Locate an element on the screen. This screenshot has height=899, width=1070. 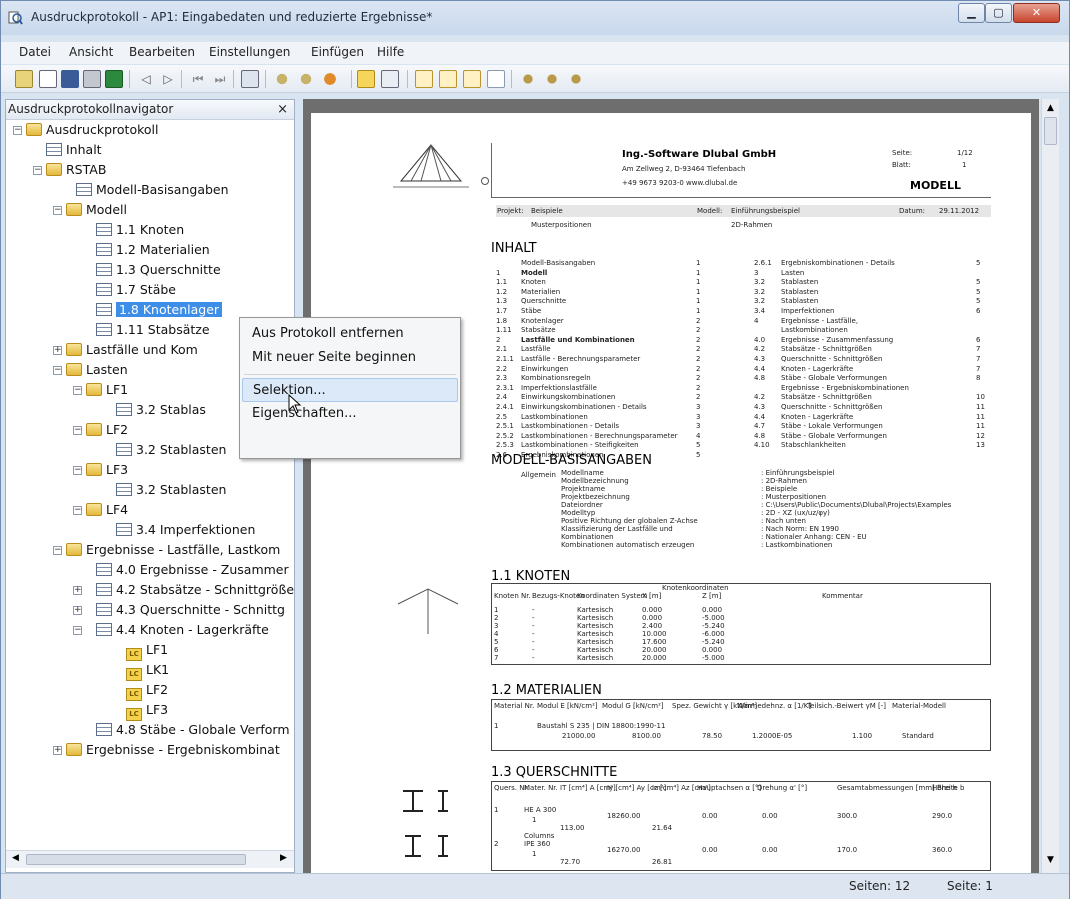
toc-cell: Querschnitte - Schnittgrößen is located at coordinates (832, 359).